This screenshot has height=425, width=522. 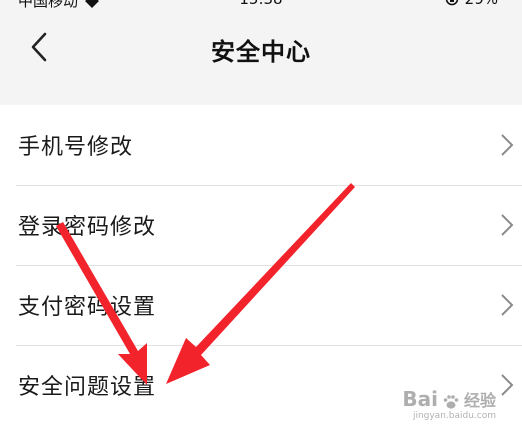 What do you see at coordinates (76, 147) in the screenshot?
I see `list-item-label: 手机号修改` at bounding box center [76, 147].